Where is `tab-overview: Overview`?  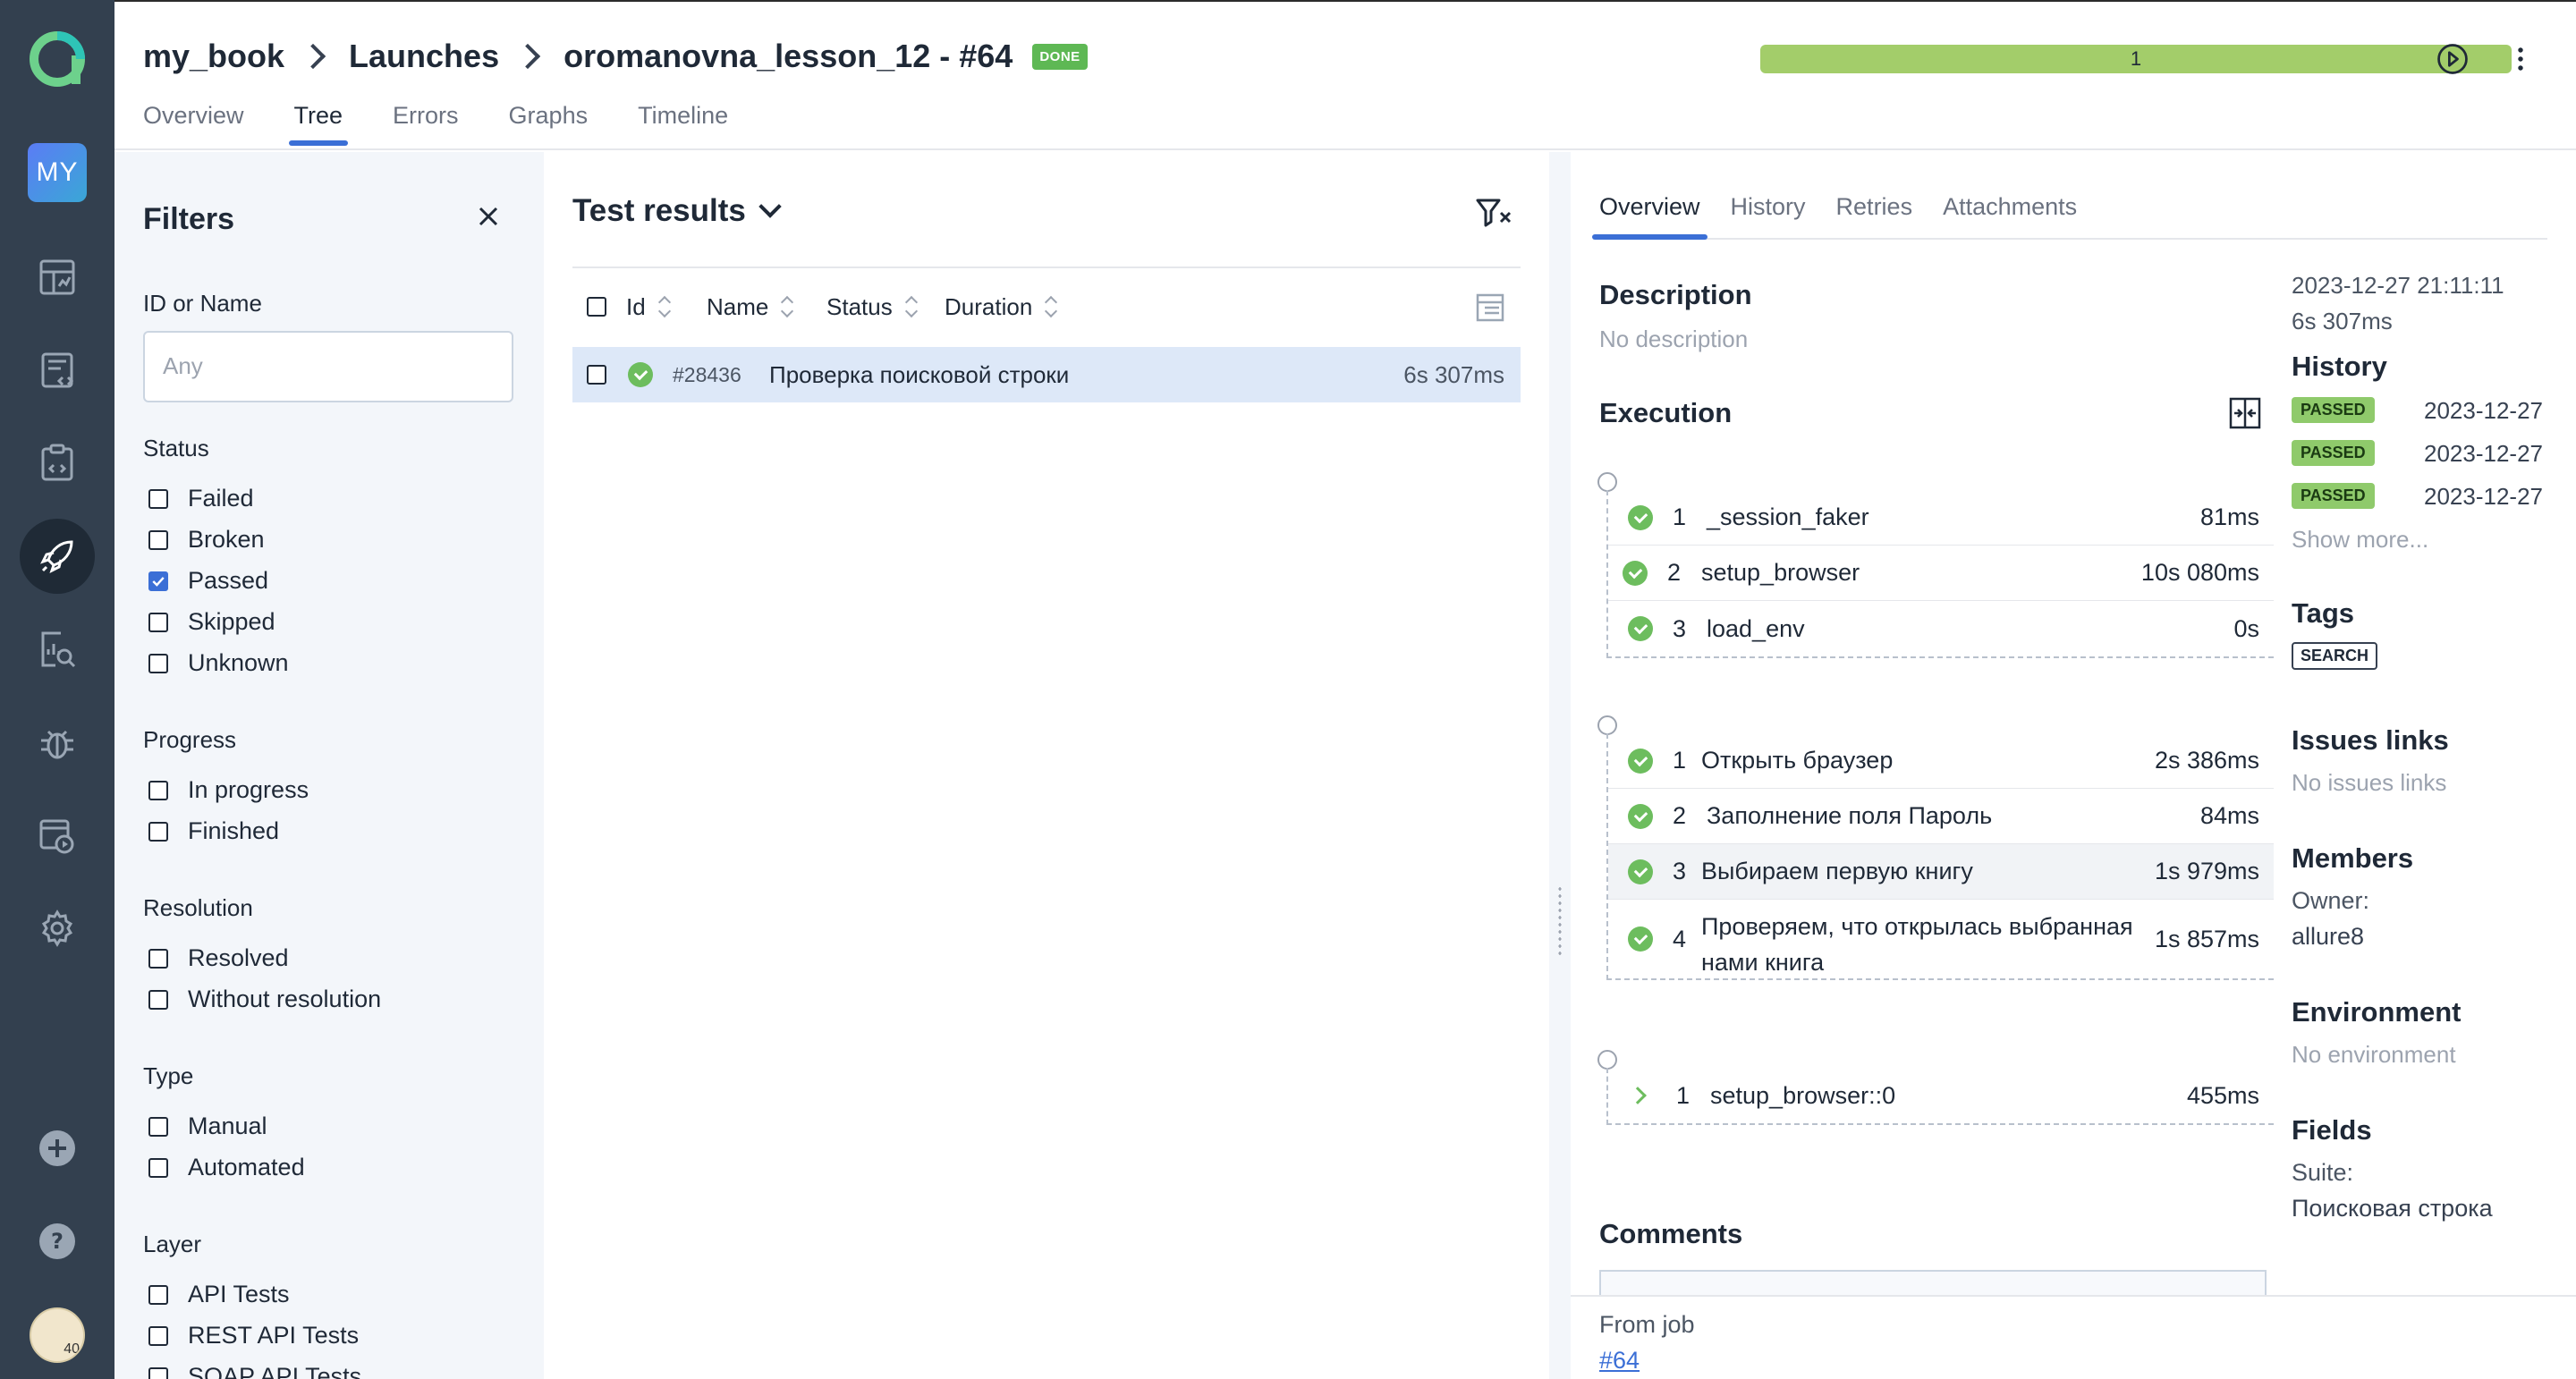
tab-overview: Overview is located at coordinates (193, 124).